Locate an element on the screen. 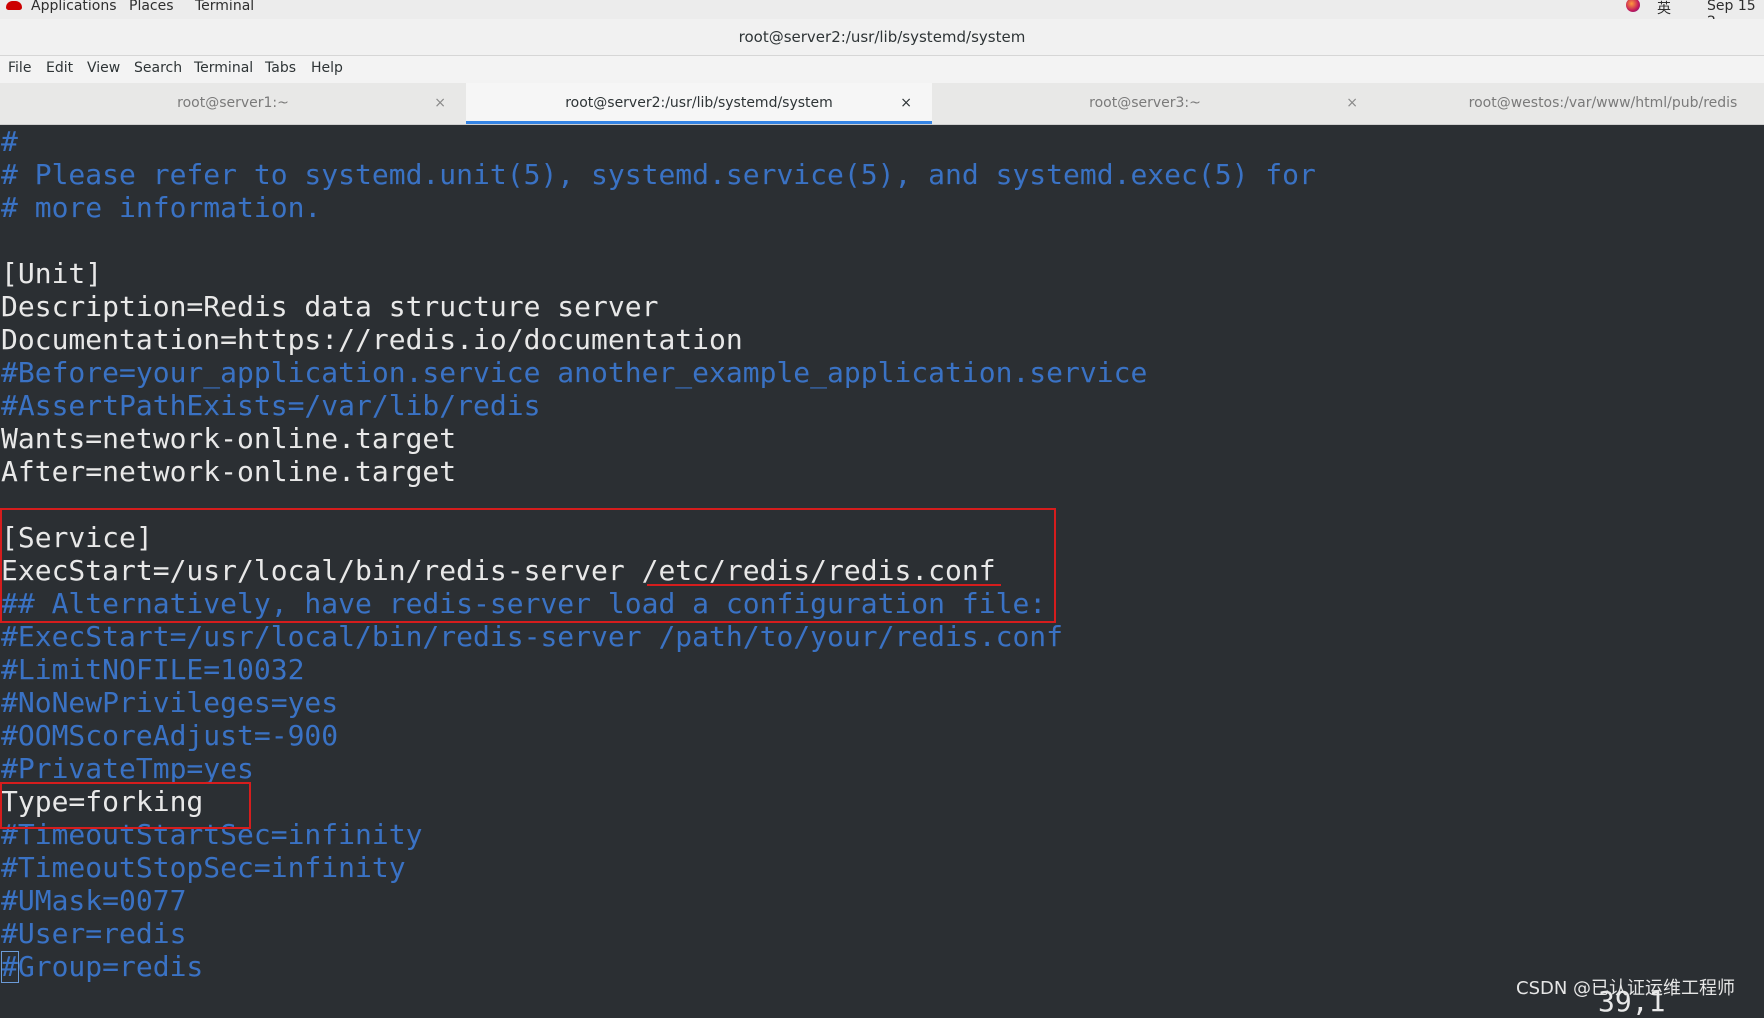  redhat-logo-icon is located at coordinates (14, 5).